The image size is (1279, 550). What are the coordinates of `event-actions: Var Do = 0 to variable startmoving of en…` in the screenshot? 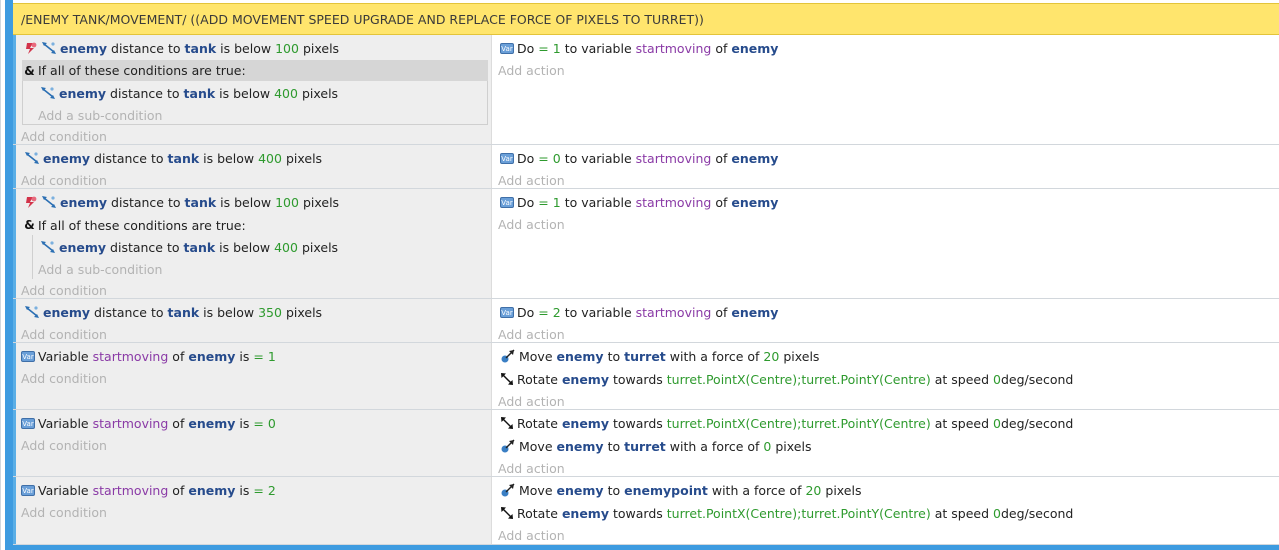 It's located at (885, 166).